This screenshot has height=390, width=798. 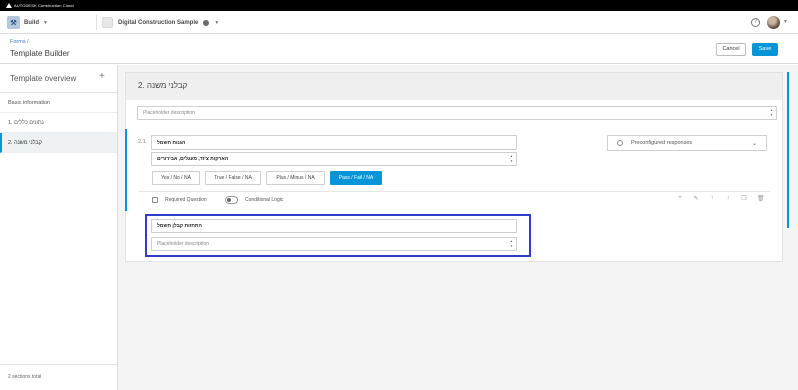 What do you see at coordinates (728, 198) in the screenshot?
I see `move-down-icon: ↓` at bounding box center [728, 198].